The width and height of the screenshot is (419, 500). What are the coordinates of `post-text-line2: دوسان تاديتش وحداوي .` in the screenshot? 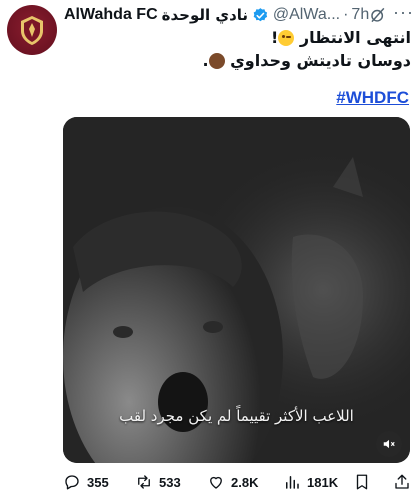 It's located at (306, 60).